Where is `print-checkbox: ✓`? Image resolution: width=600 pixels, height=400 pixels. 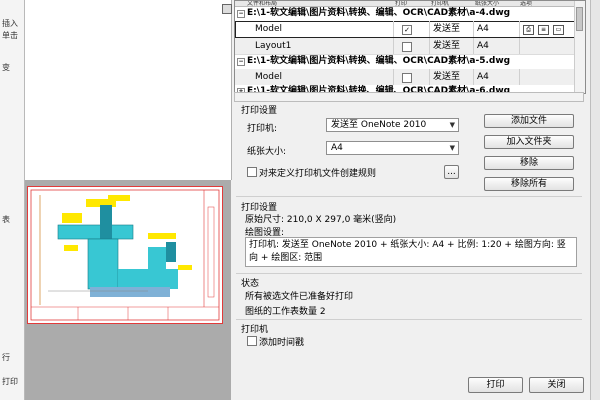 print-checkbox: ✓ is located at coordinates (407, 30).